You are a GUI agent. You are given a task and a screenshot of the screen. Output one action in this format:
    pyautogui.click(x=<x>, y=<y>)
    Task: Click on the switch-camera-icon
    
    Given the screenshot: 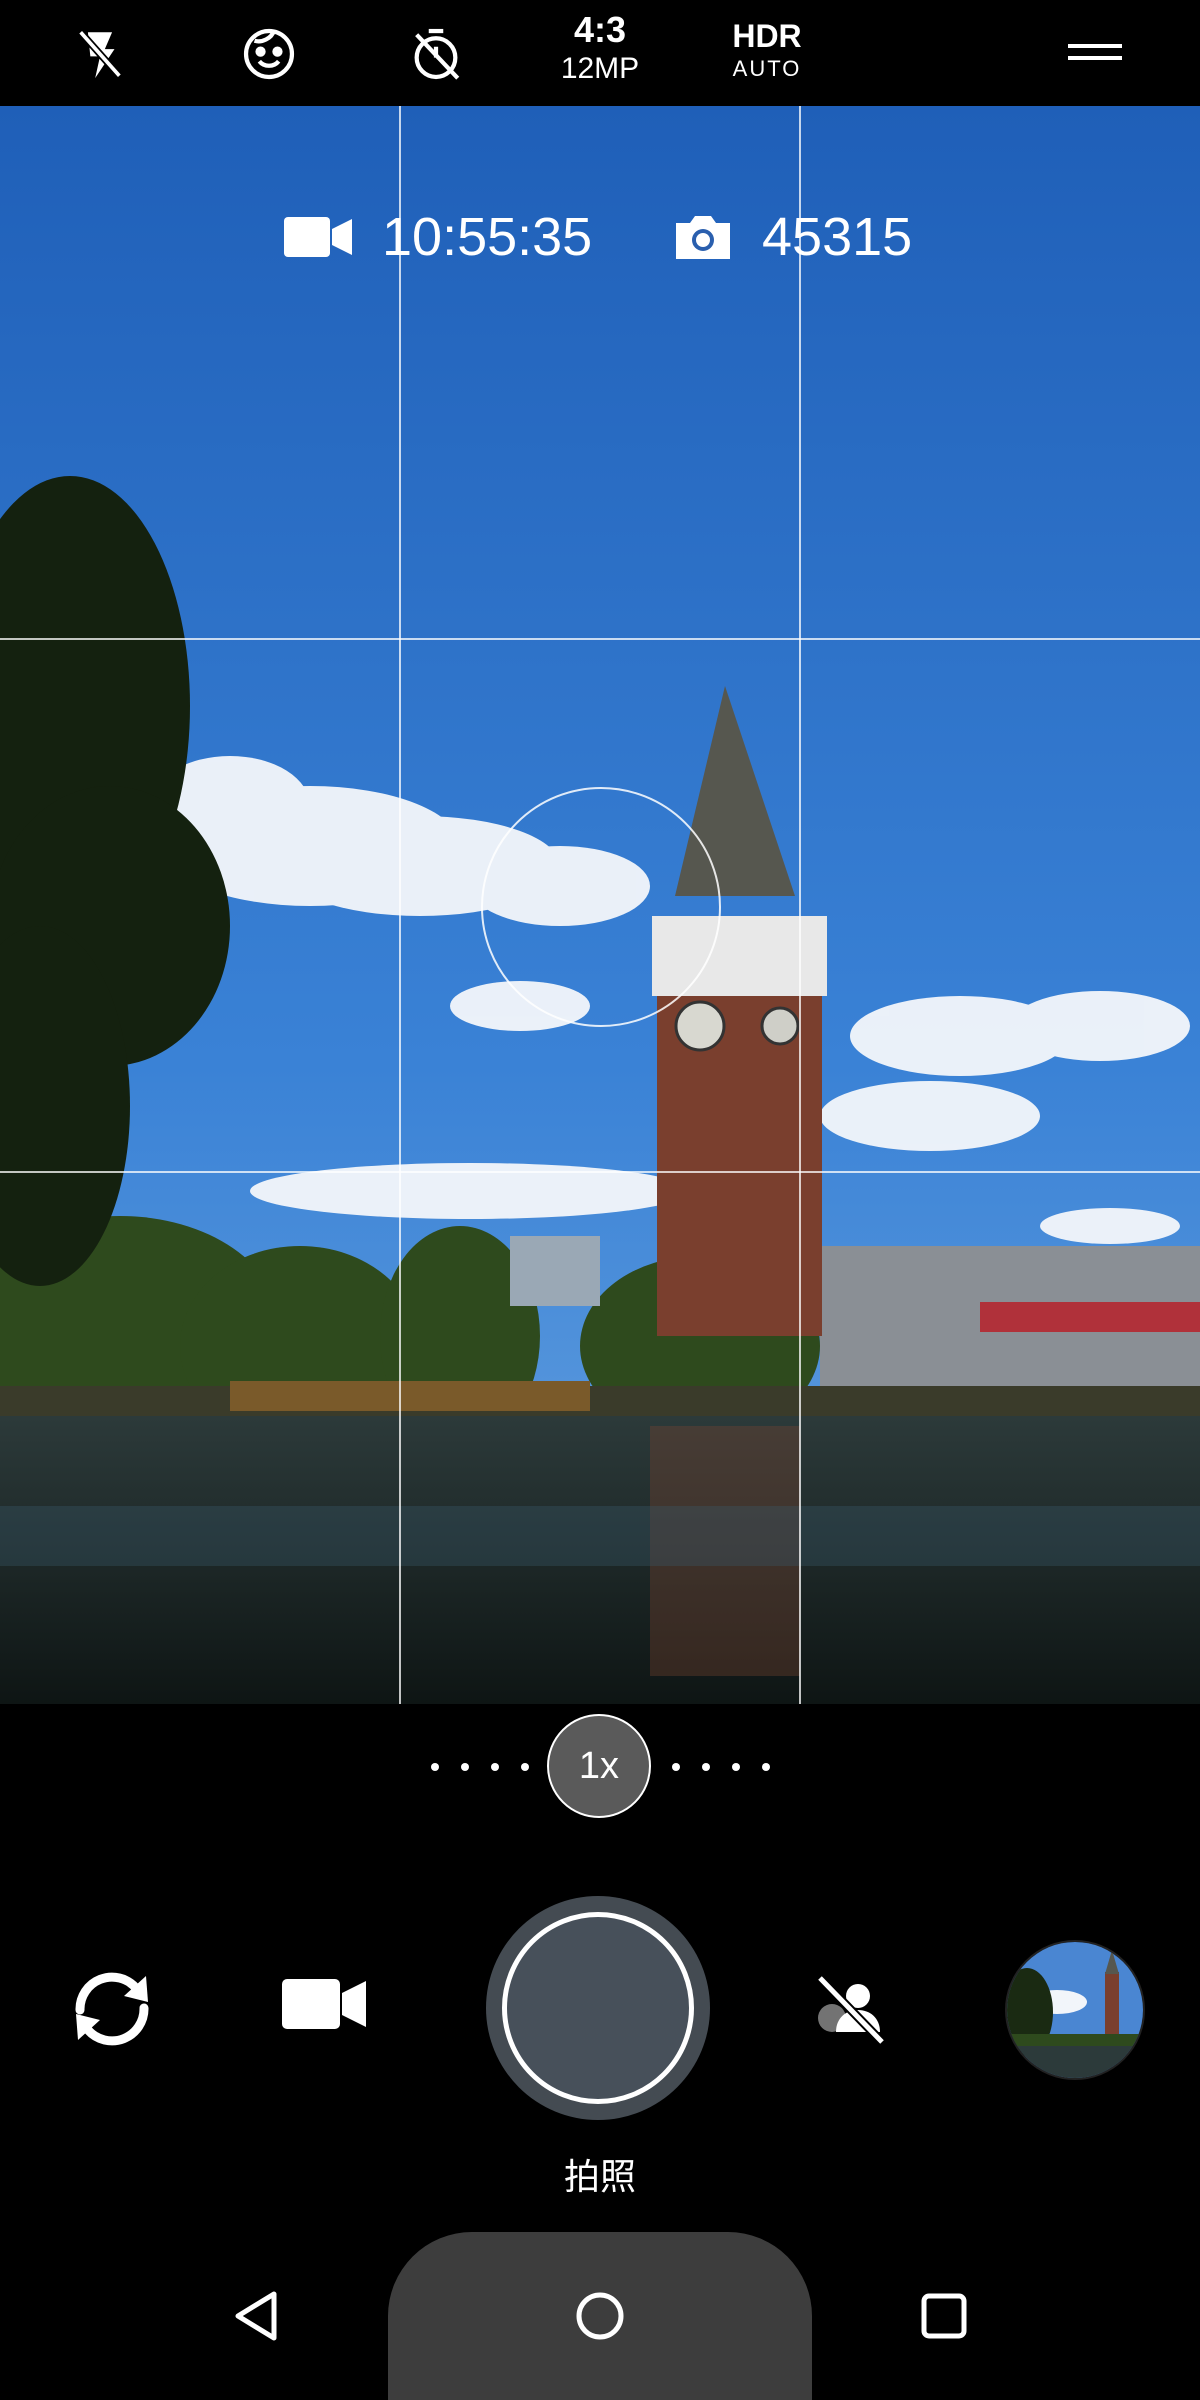 What is the action you would take?
    pyautogui.click(x=112, y=2008)
    